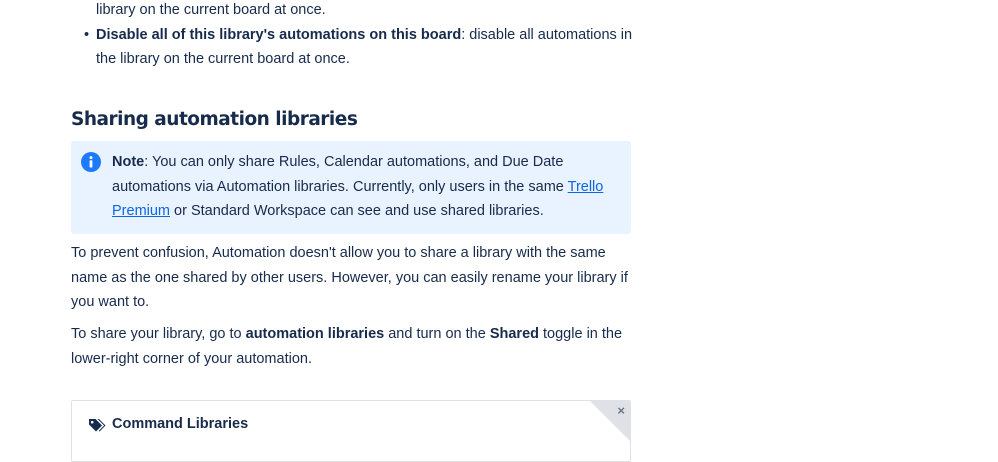  I want to click on close-icon: ×, so click(621, 410).